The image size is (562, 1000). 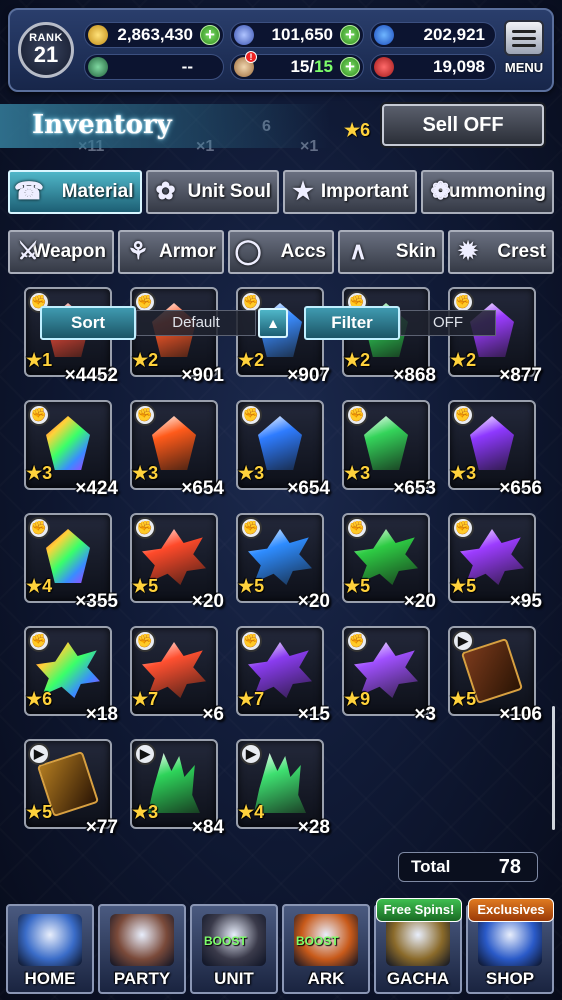 I want to click on inventory-item: ✊ ★9 ×3, so click(x=389, y=675).